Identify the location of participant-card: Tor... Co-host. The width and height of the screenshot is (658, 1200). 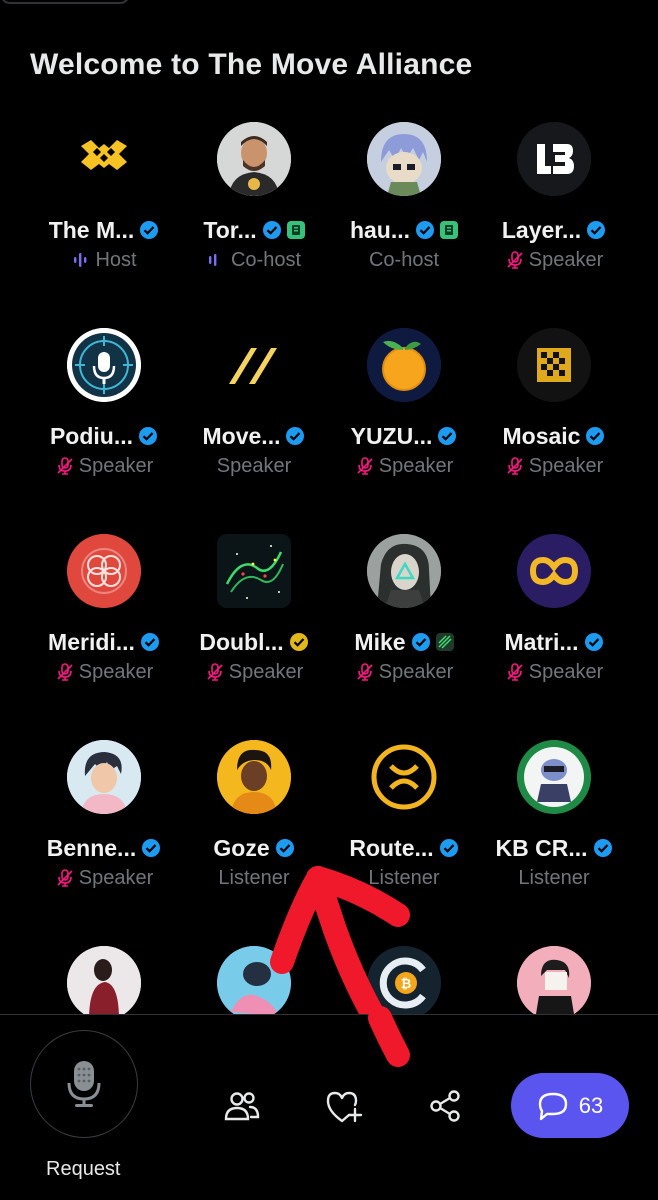
(254, 225).